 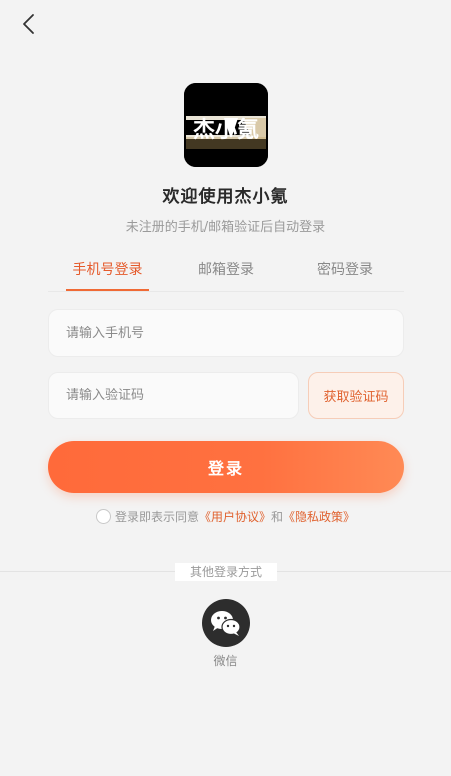 I want to click on login-tabs: 手机号登录 邮箱登录 密码登录, so click(x=226, y=275).